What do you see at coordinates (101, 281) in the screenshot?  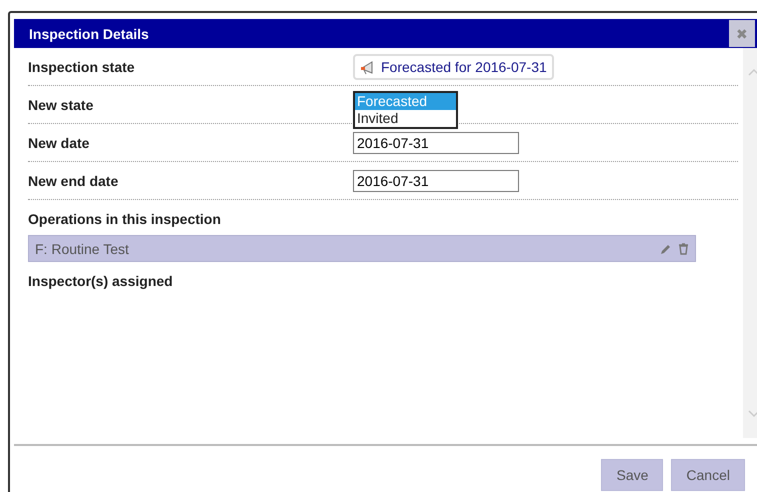 I see `section-heading: Inspector(s) assigned` at bounding box center [101, 281].